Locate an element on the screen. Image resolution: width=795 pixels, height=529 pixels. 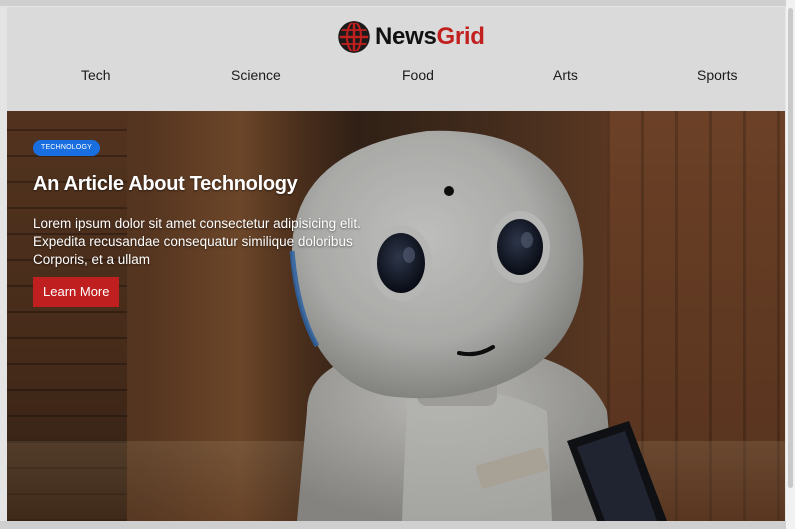
nav-link-tech: Tech is located at coordinates (96, 75).